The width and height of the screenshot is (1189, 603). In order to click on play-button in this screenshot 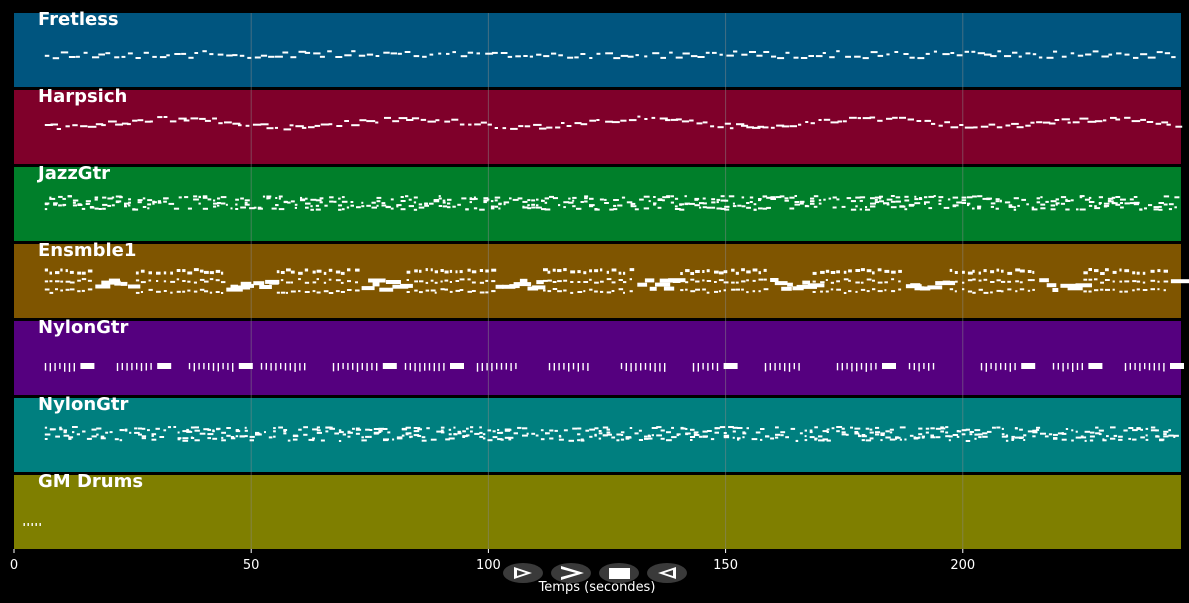, I will do `click(523, 573)`.